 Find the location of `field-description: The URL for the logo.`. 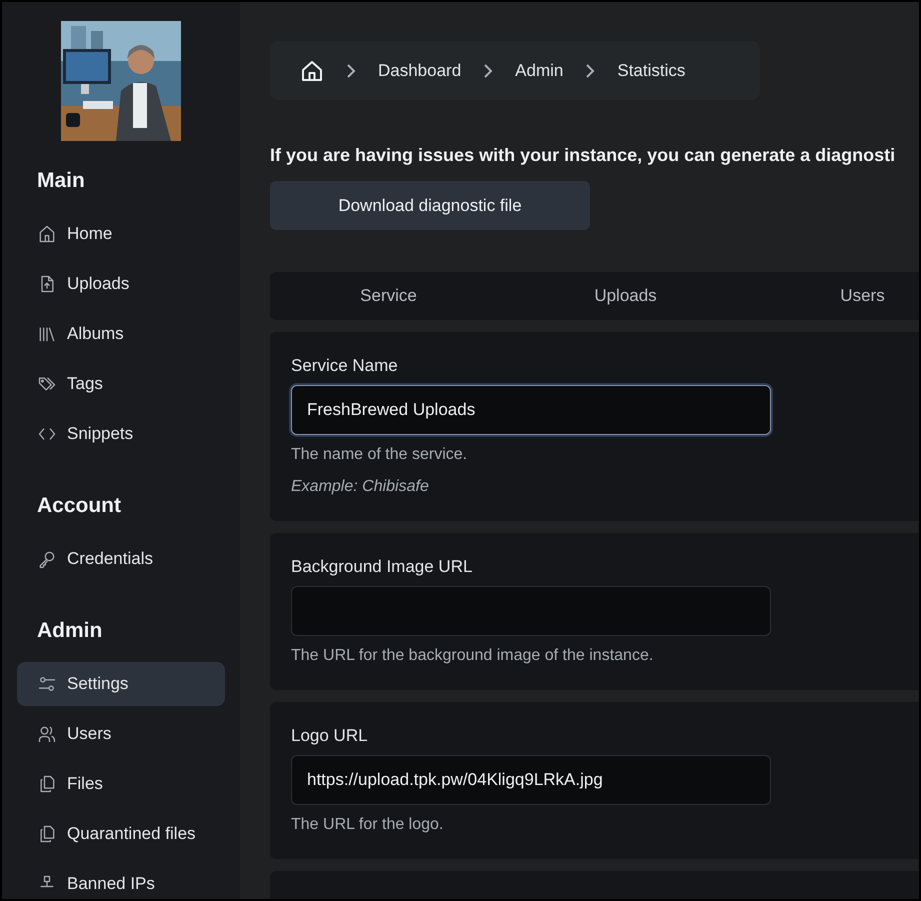

field-description: The URL for the logo. is located at coordinates (367, 825).